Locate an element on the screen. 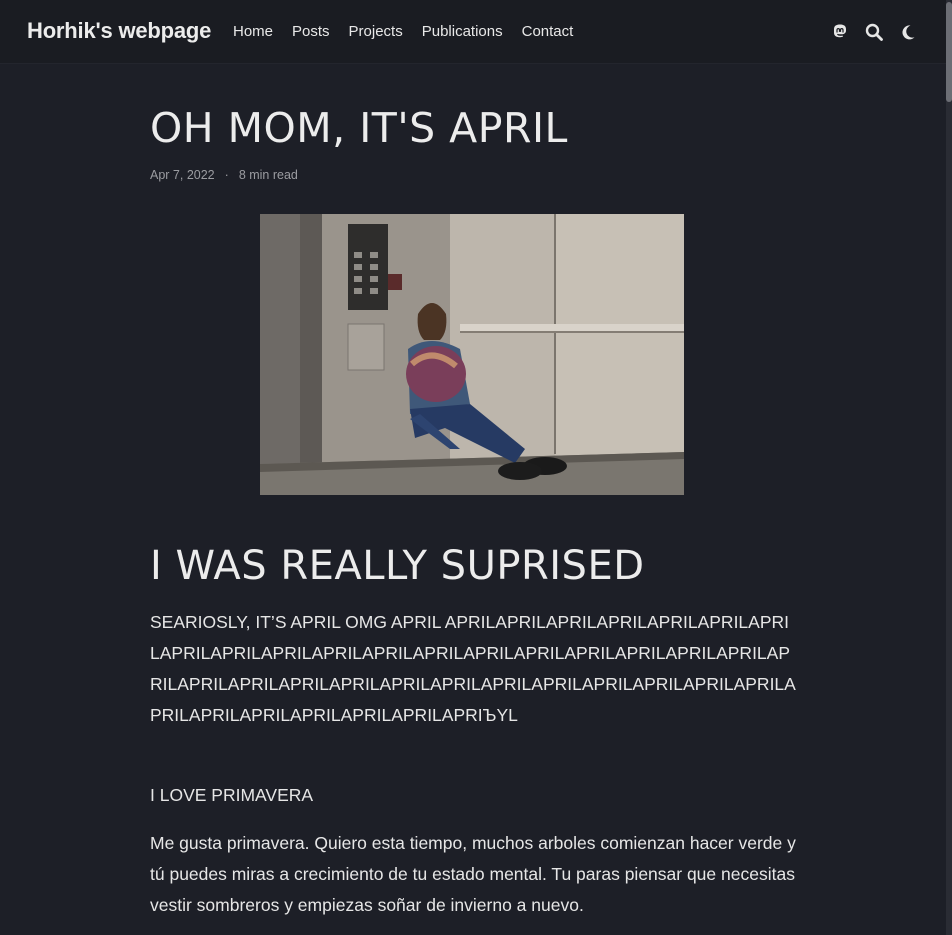 This screenshot has height=935, width=952. post-date: Apr 7, 2022 is located at coordinates (182, 175).